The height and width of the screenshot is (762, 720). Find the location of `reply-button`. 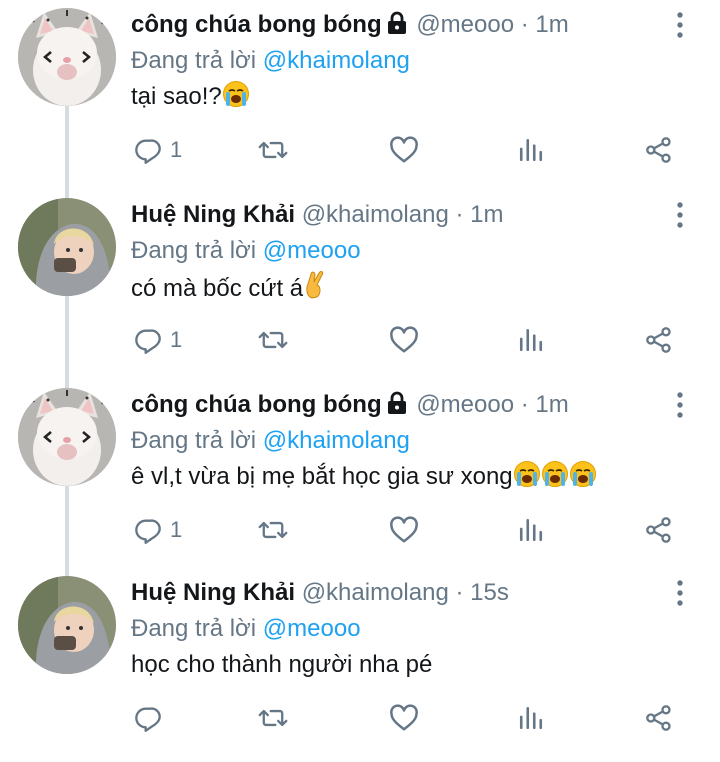

reply-button is located at coordinates (152, 718).